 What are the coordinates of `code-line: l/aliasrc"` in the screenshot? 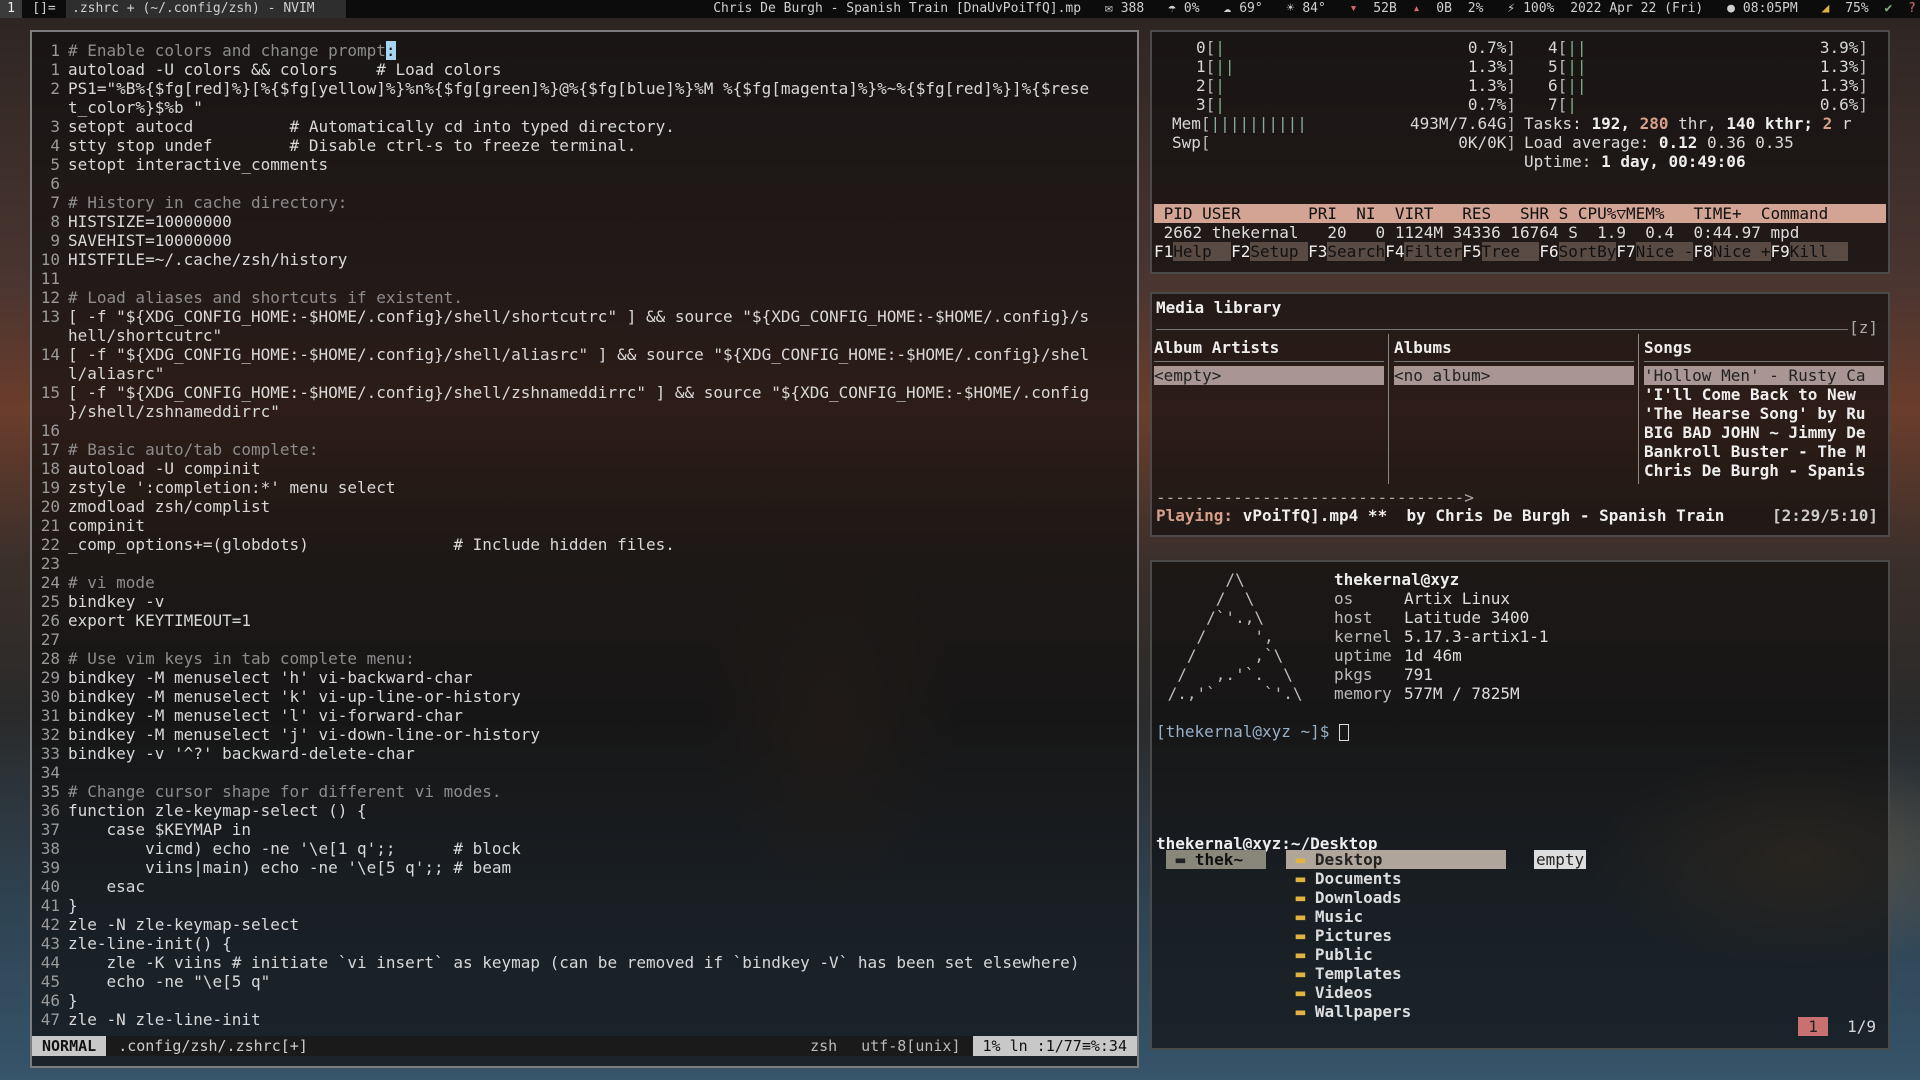 It's located at (584, 373).